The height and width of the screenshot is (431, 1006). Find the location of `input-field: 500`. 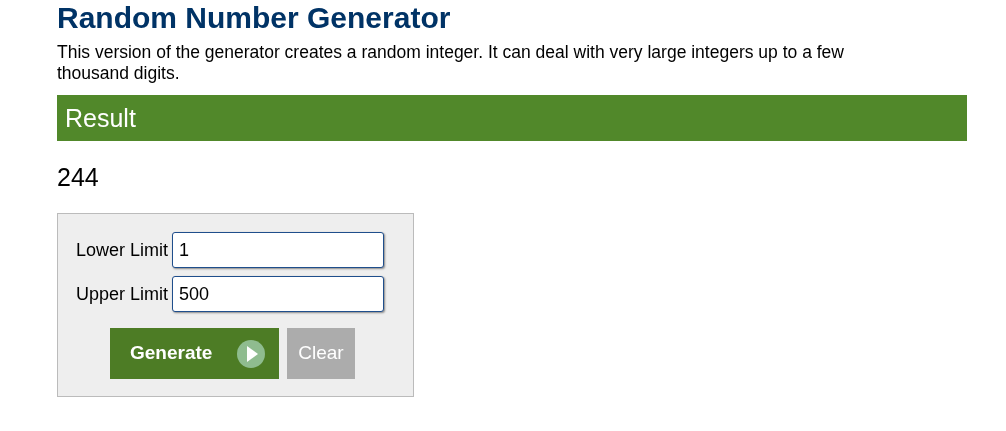

input-field: 500 is located at coordinates (278, 294).